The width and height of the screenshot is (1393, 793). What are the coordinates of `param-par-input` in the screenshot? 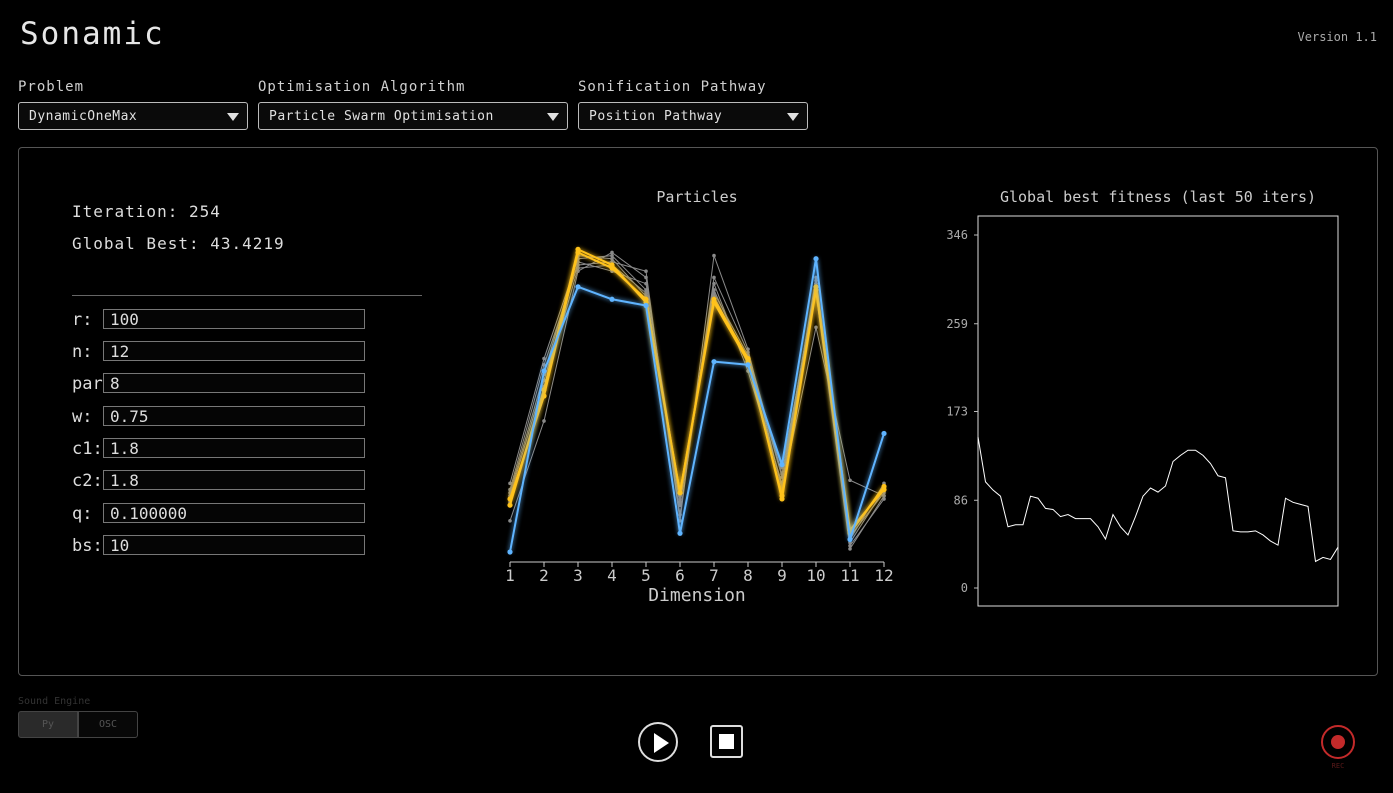 It's located at (234, 383).